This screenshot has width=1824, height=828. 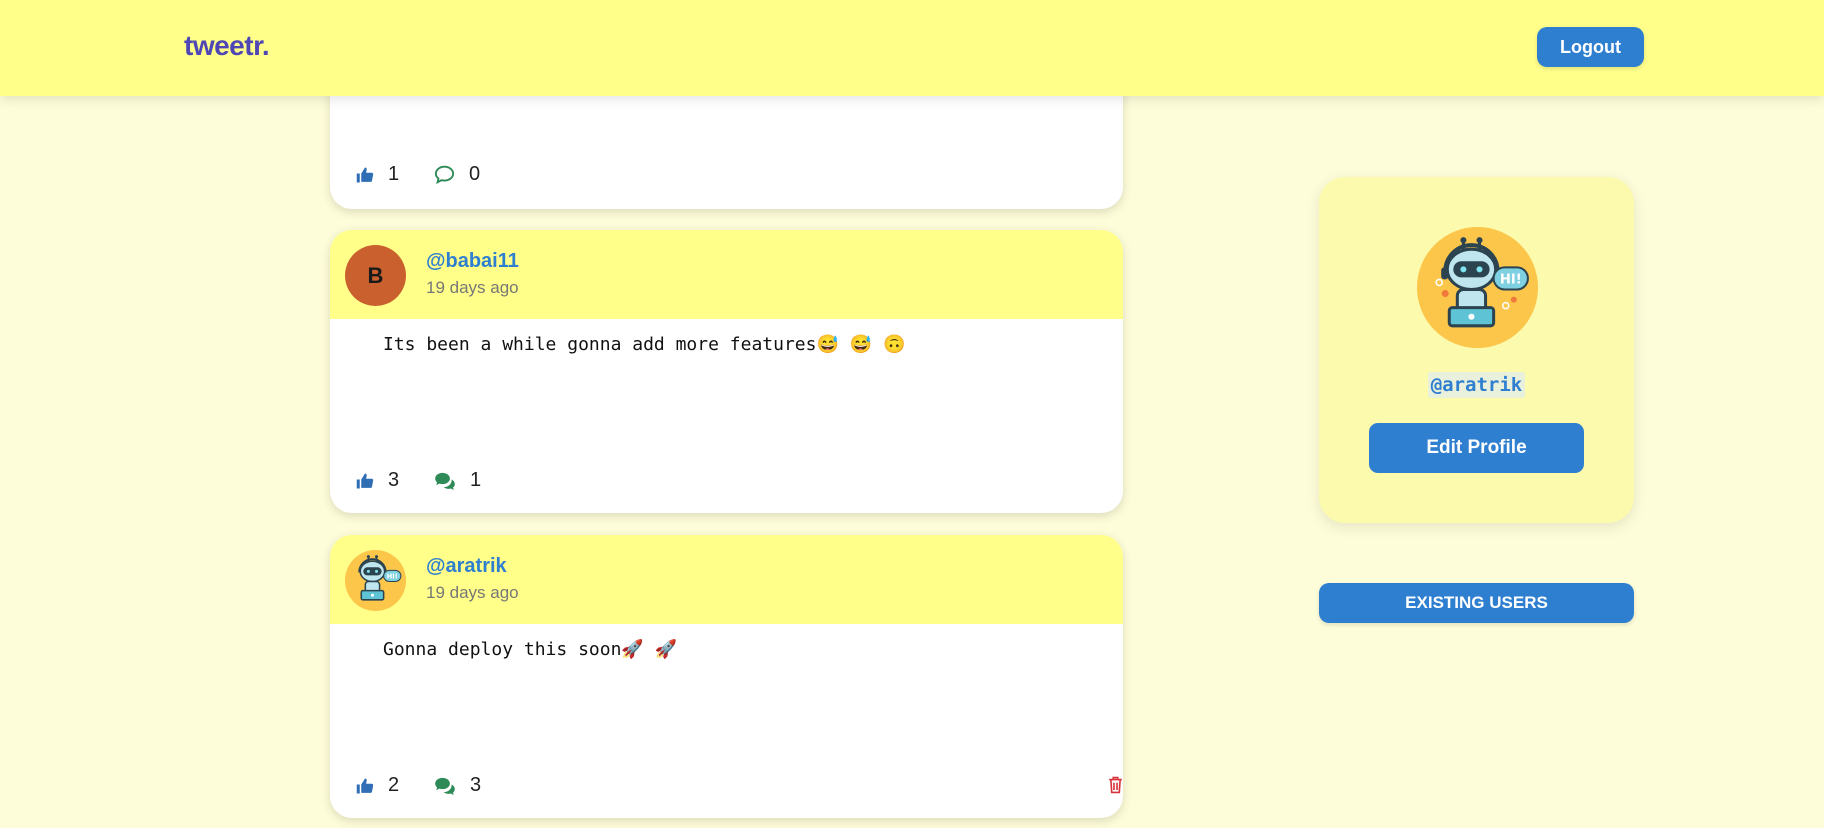 I want to click on post-header: HI! @aratrik 19 days ago, so click(x=726, y=579).